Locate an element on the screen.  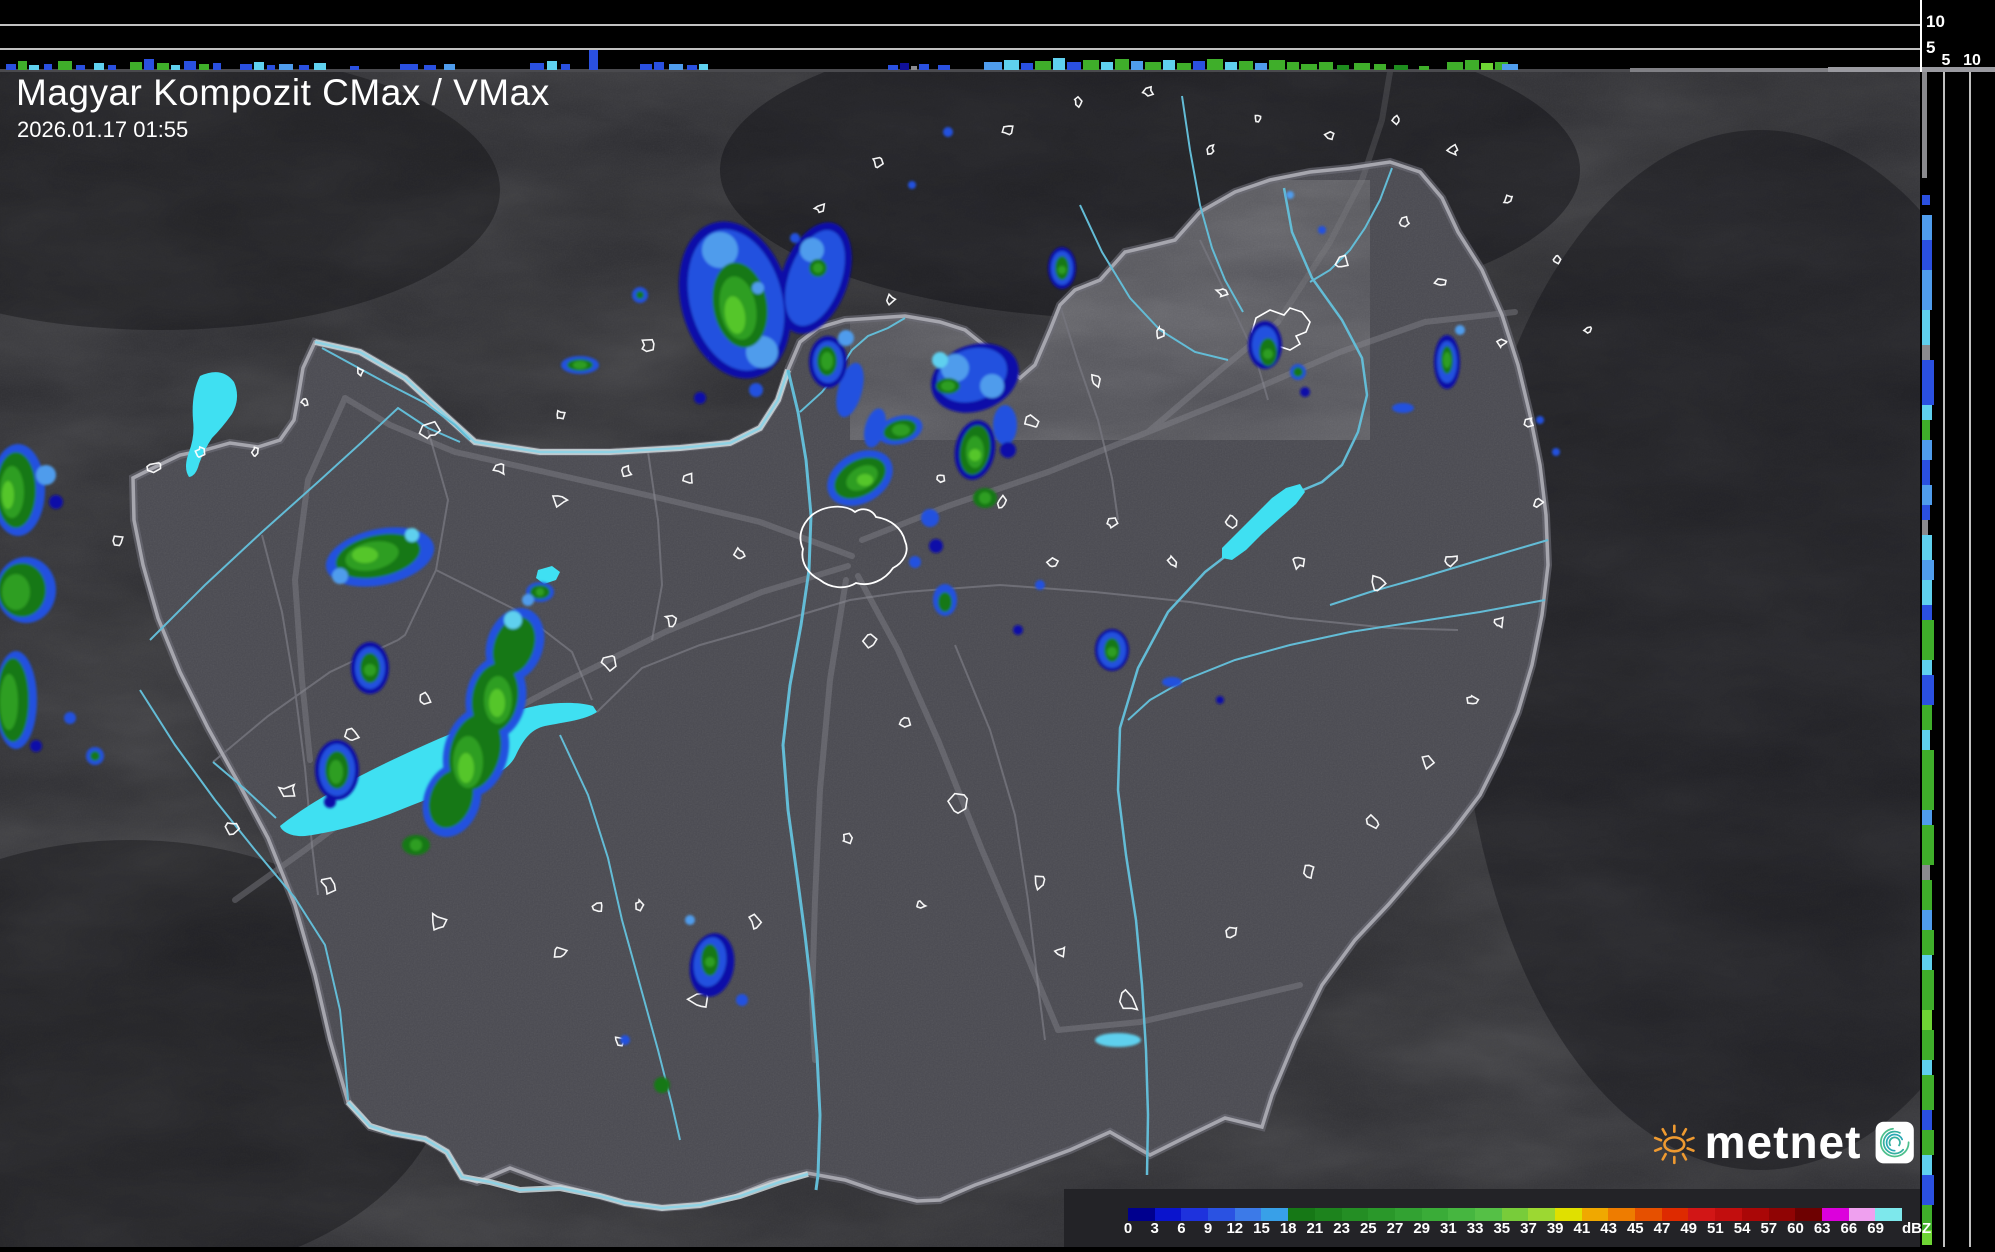
scale-unit-label: dBZ is located at coordinates (1917, 1228).